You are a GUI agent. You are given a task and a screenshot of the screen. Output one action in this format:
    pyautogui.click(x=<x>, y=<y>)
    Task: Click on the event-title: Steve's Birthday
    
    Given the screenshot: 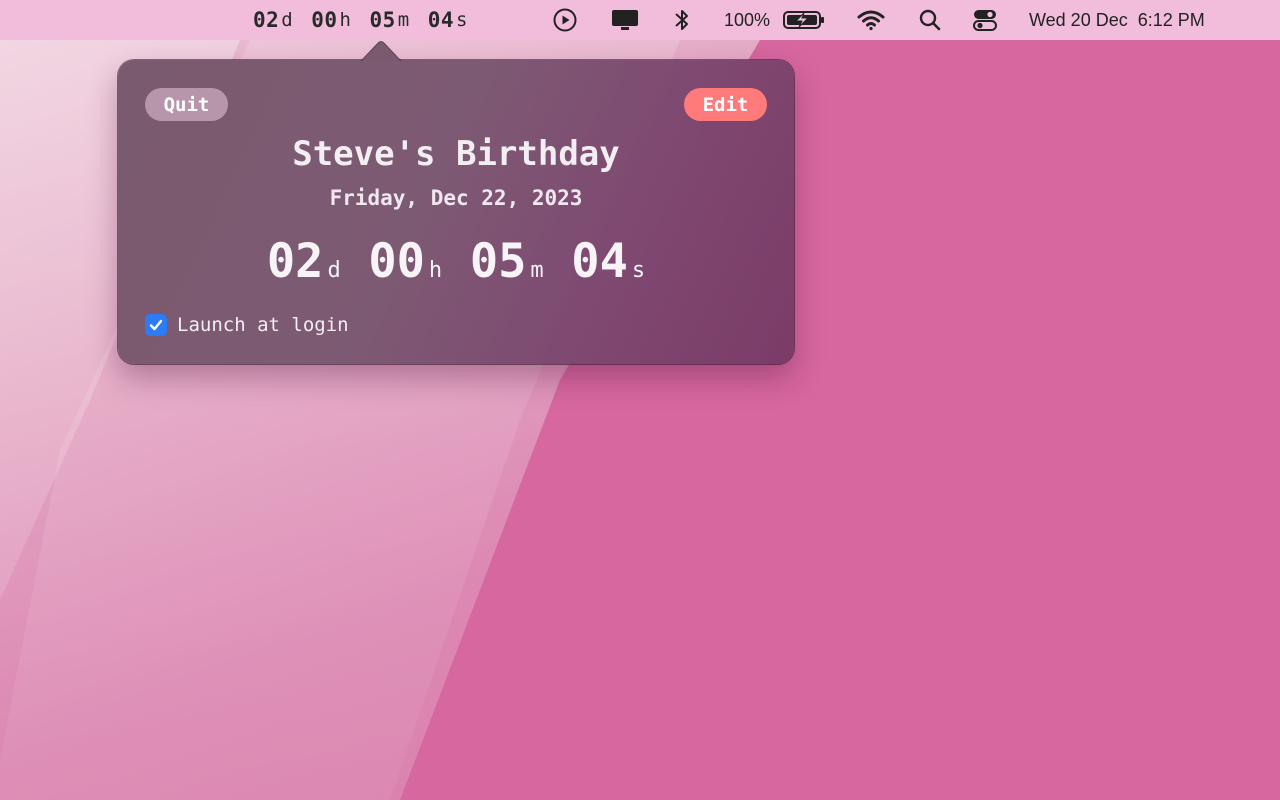 What is the action you would take?
    pyautogui.click(x=456, y=154)
    